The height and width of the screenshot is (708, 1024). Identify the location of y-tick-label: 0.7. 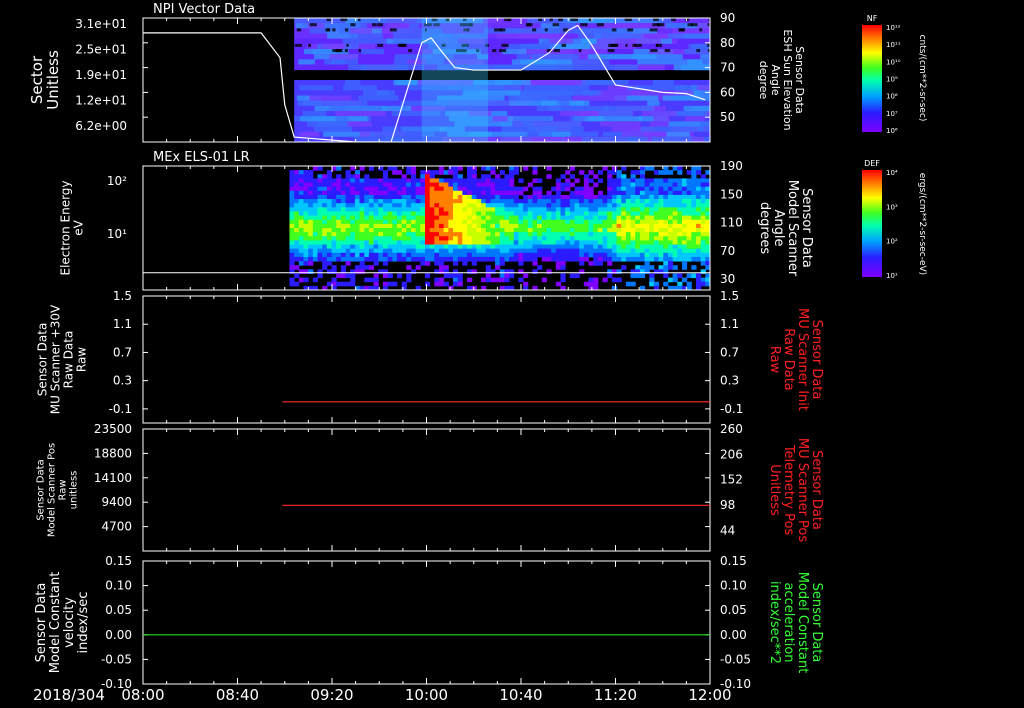
(122, 352).